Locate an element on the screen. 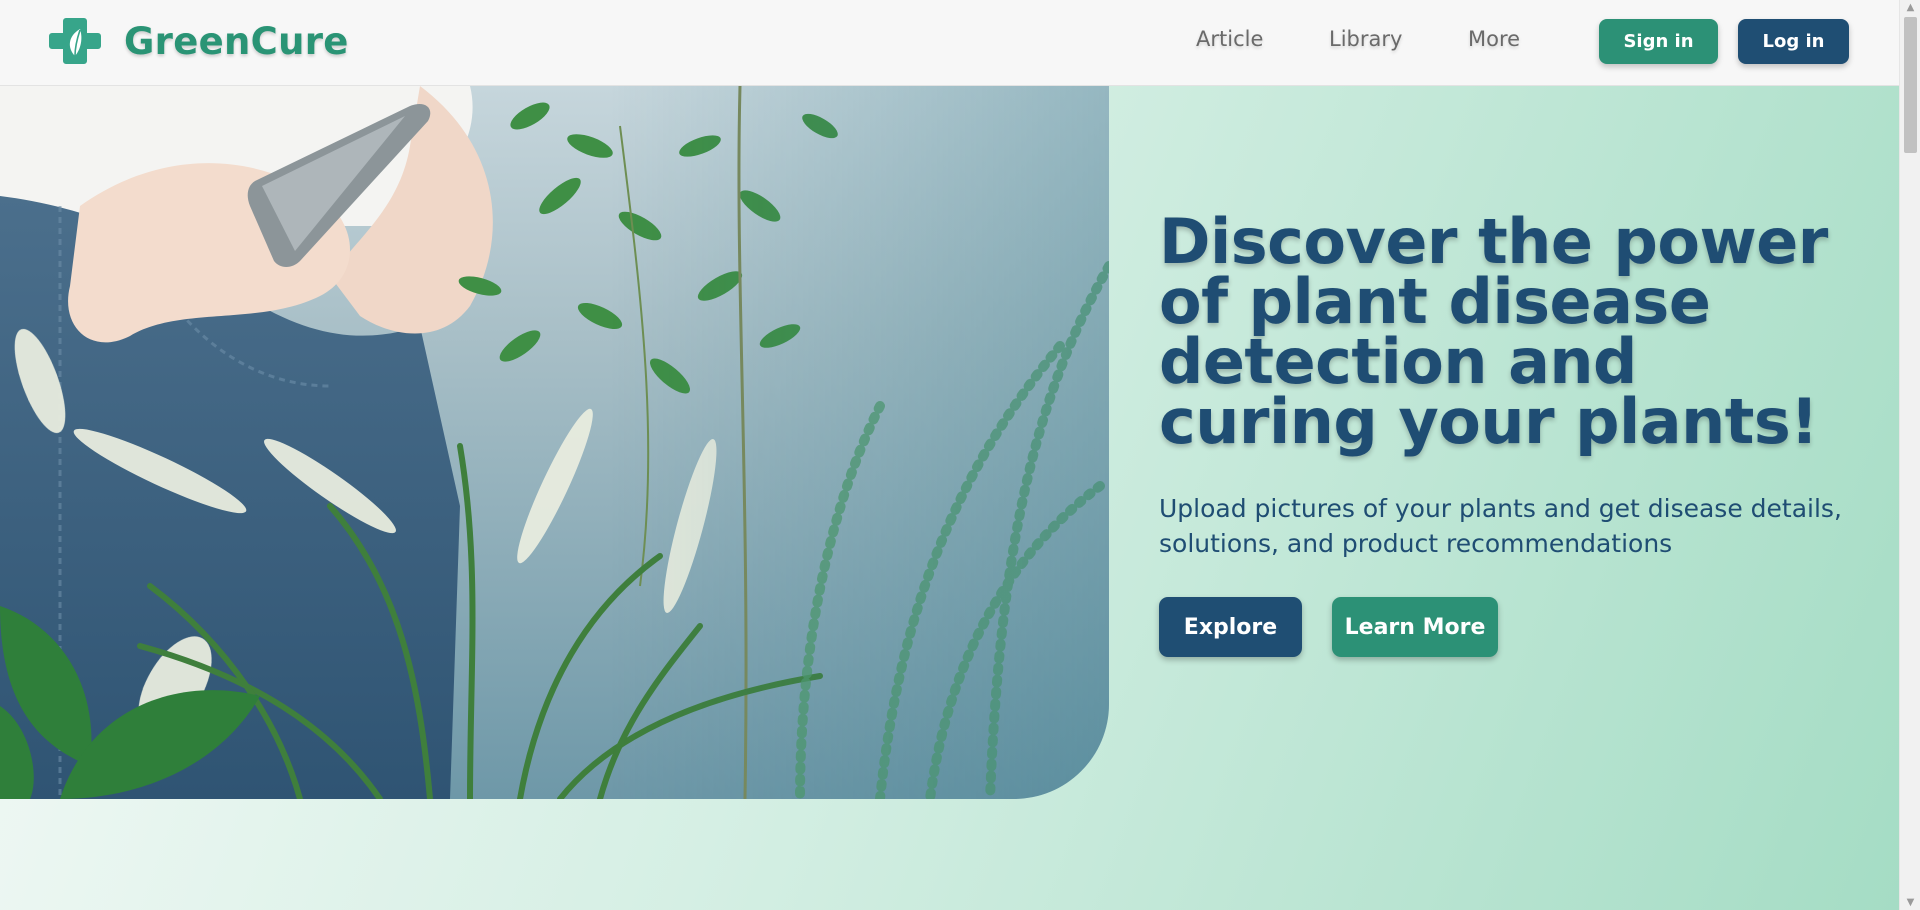 This screenshot has width=1920, height=910. nav-link-library: Library is located at coordinates (1365, 39).